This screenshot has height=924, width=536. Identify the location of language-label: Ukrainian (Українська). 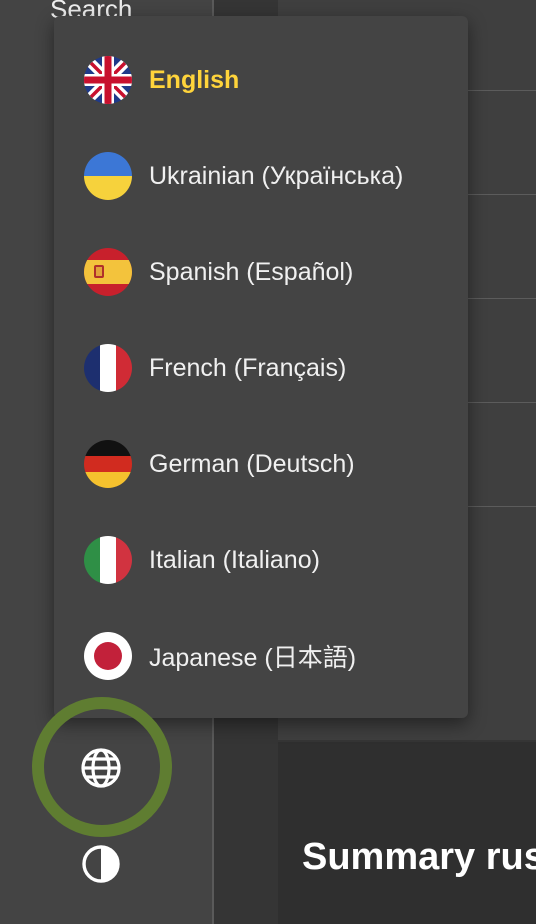
(276, 175).